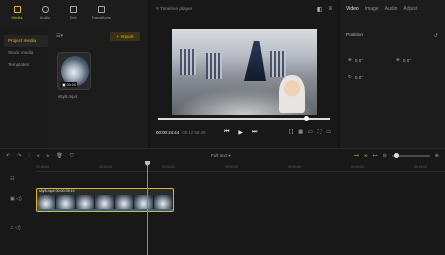 The height and width of the screenshot is (255, 445). What do you see at coordinates (244, 118) in the screenshot?
I see `playback-progress-bar` at bounding box center [244, 118].